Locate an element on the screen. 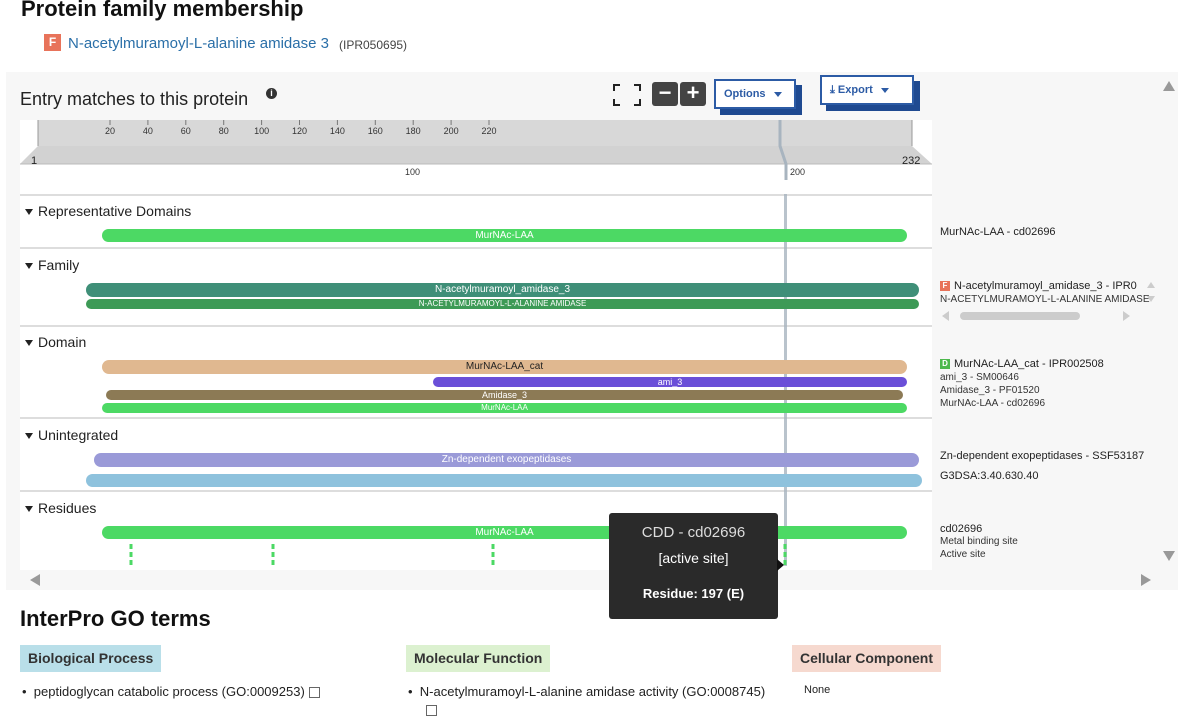  track-bar-murnac-laa-cat: MurNAc-LAA_cat is located at coordinates (504, 367).